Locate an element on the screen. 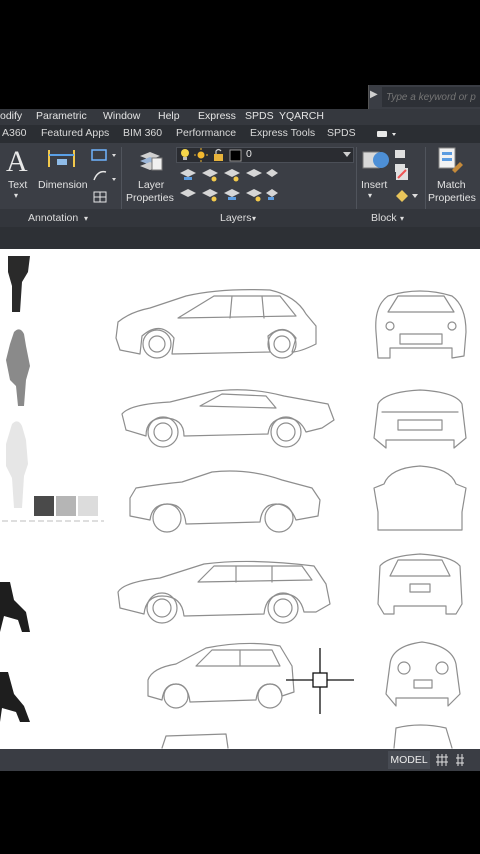 The width and height of the screenshot is (480, 854). car-side-coupe is located at coordinates (228, 418).